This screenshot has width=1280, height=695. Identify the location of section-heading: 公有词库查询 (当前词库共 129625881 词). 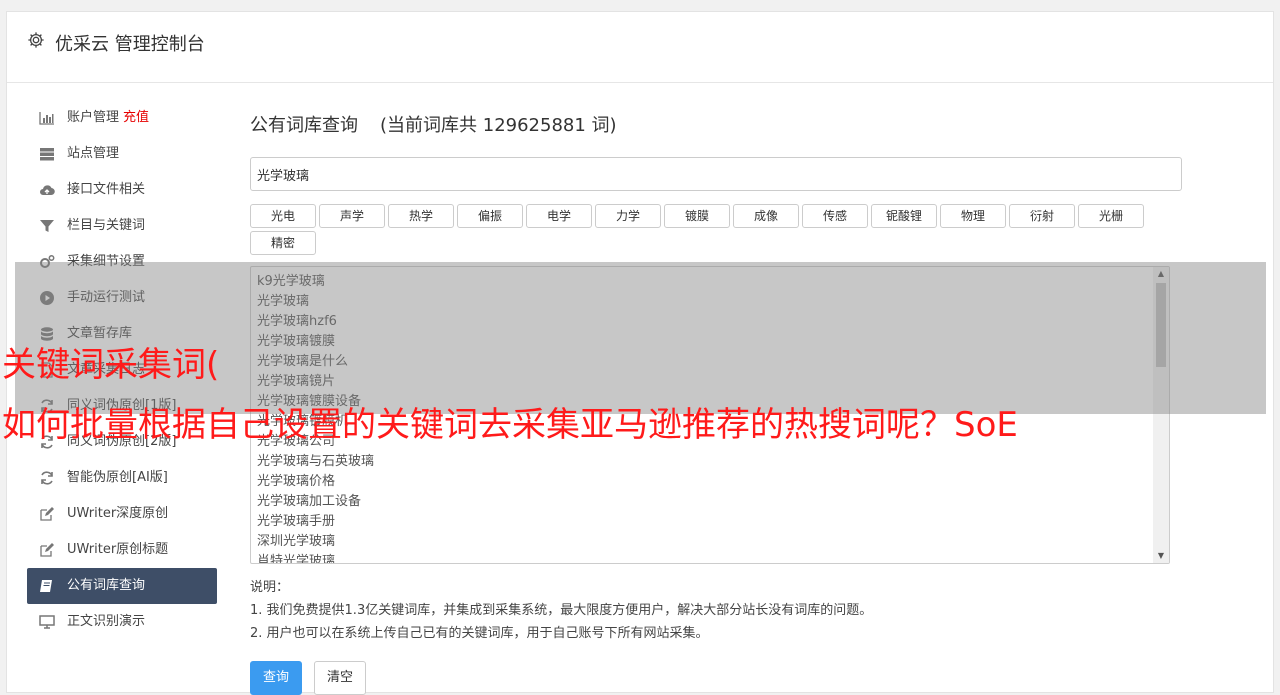
(715, 126).